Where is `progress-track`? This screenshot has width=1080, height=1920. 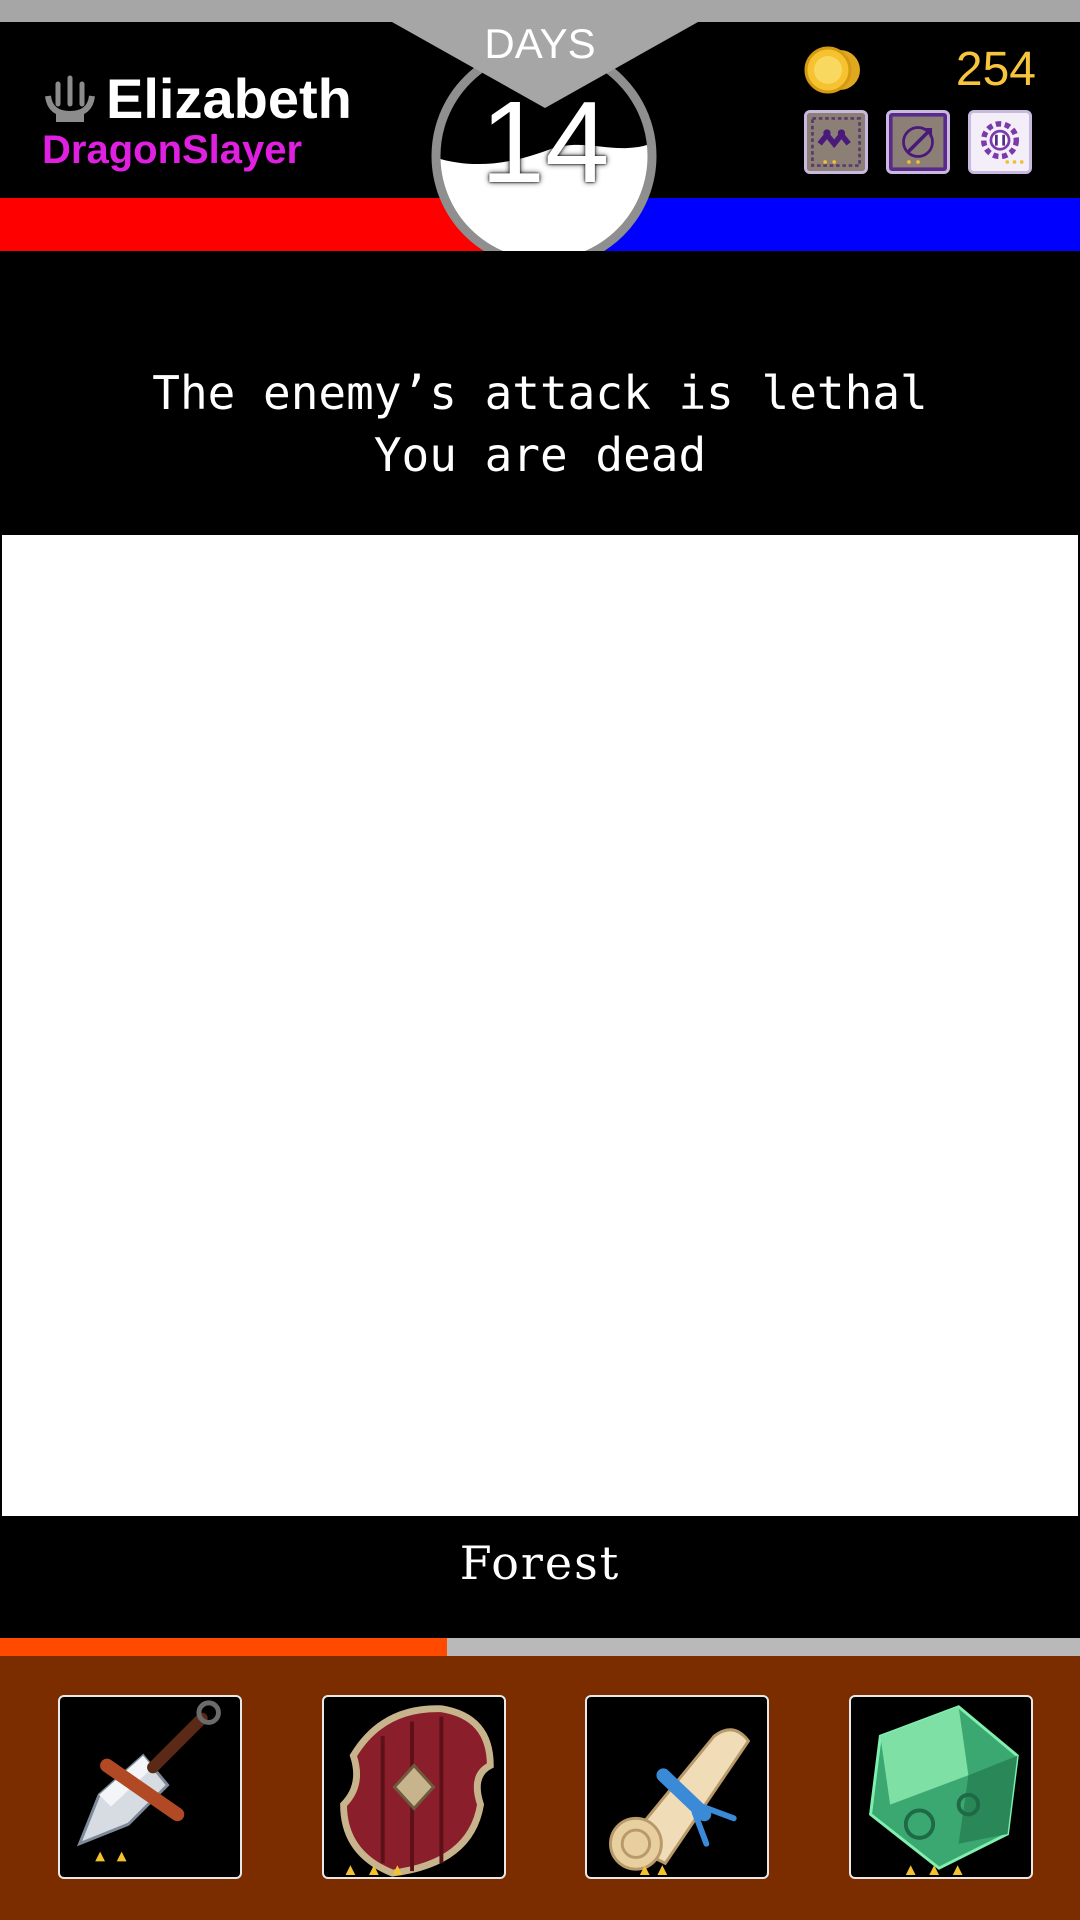
progress-track is located at coordinates (540, 1647).